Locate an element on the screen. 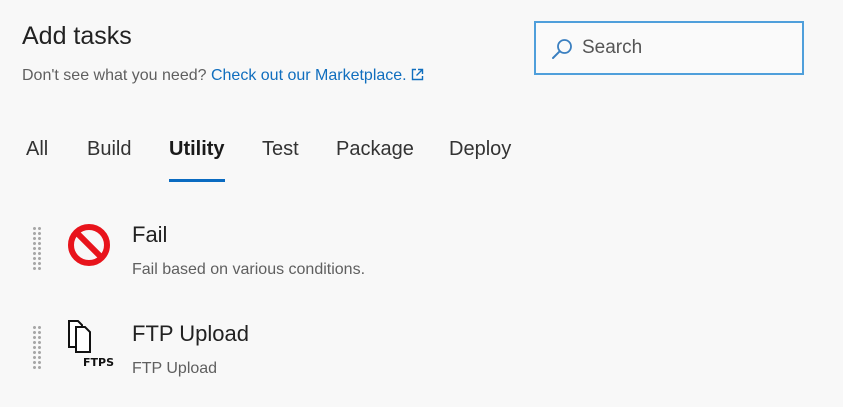 The width and height of the screenshot is (843, 407). page-title: Add tasks is located at coordinates (77, 36).